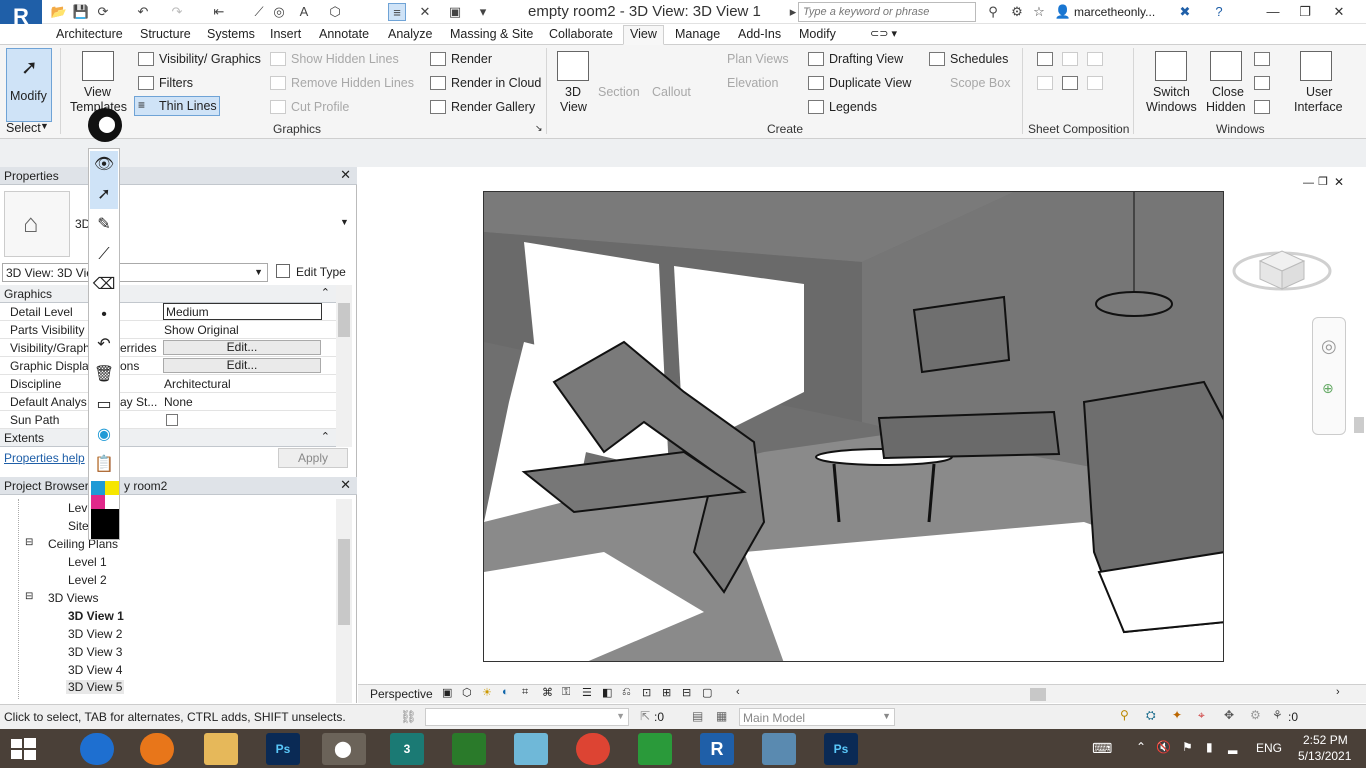  What do you see at coordinates (607, 692) in the screenshot?
I see `reveal-icon: ◧` at bounding box center [607, 692].